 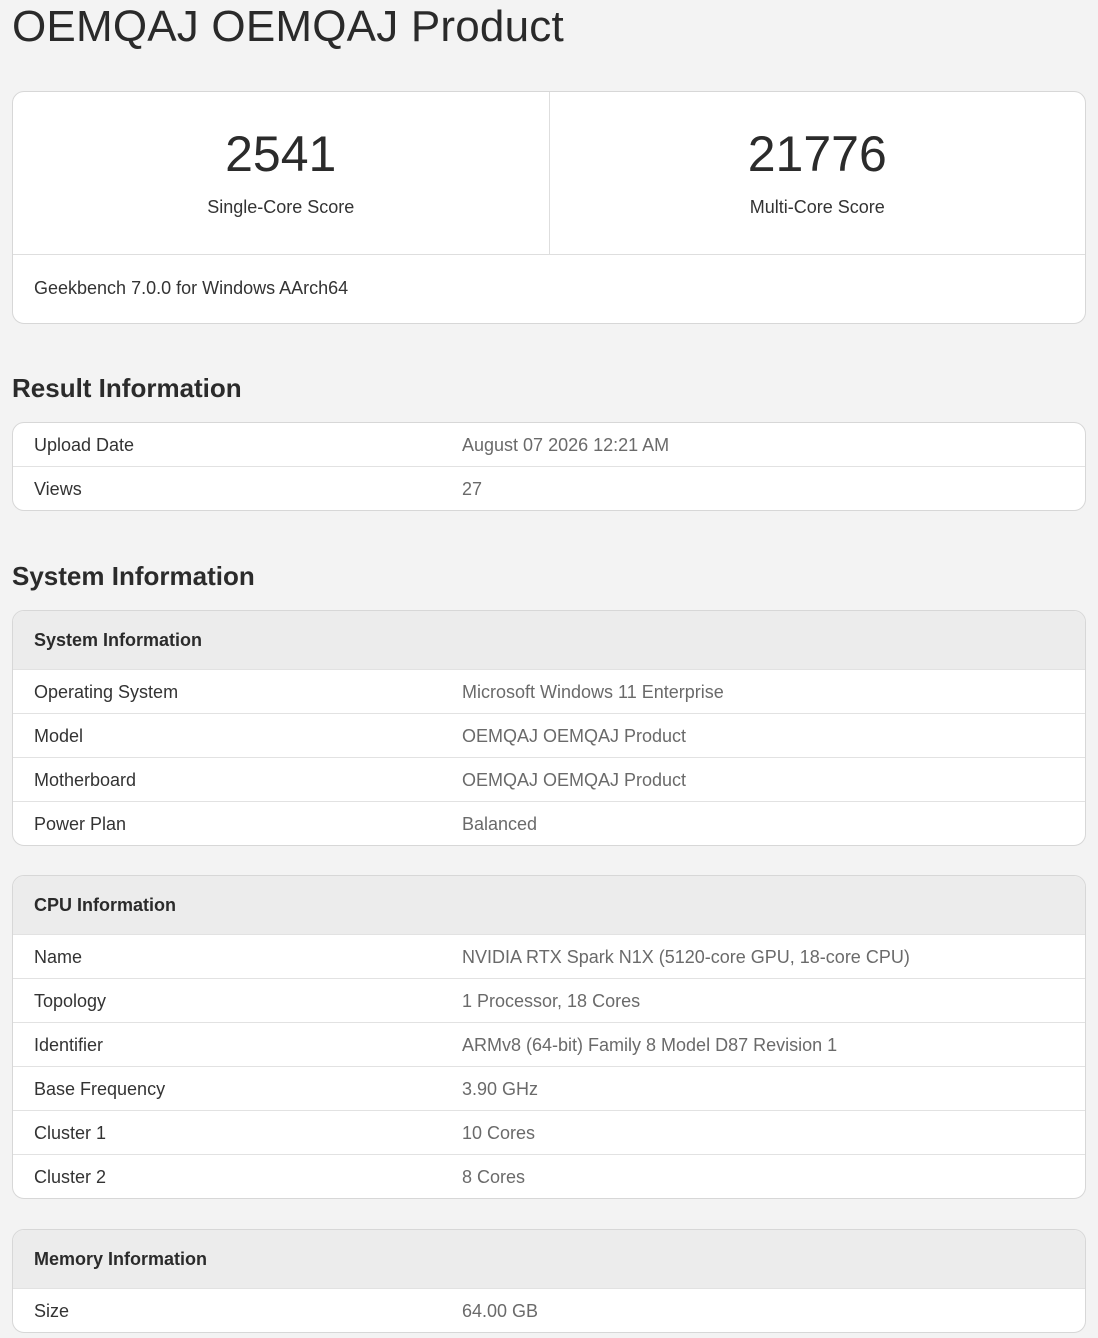 What do you see at coordinates (227, 779) in the screenshot?
I see `row-key: Motherboard` at bounding box center [227, 779].